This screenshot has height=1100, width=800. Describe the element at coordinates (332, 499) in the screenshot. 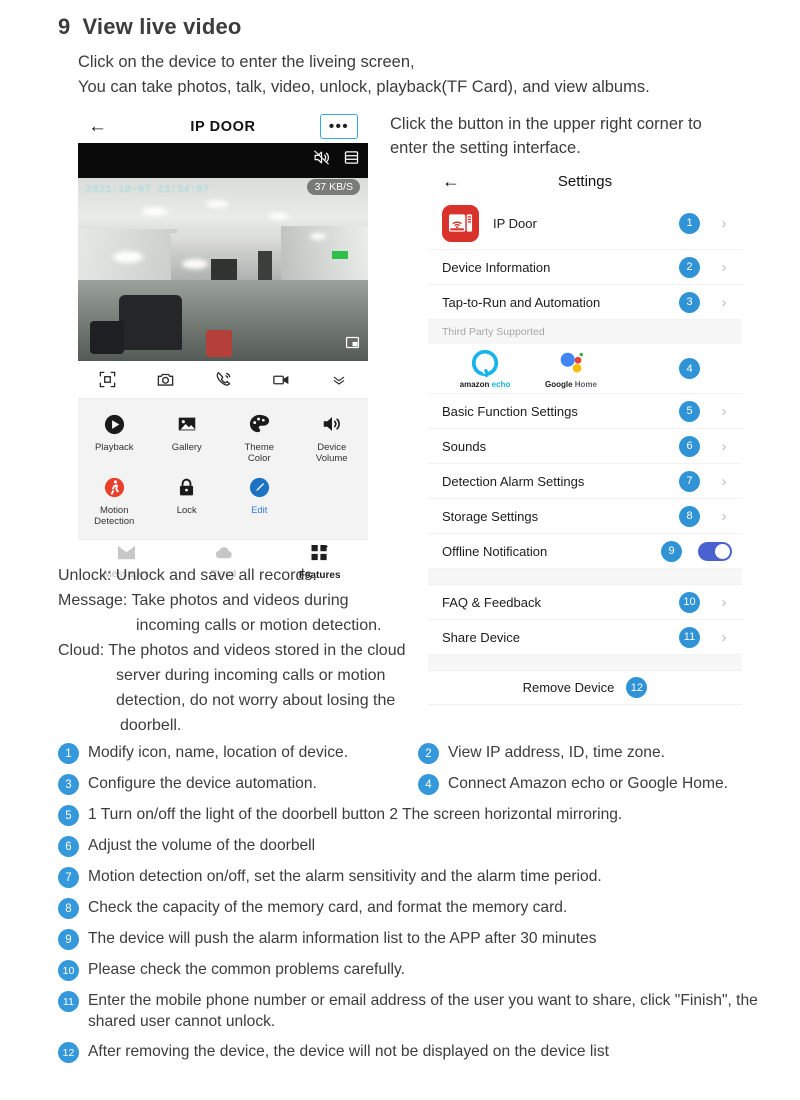

I see `feature-empty-slot` at that location.